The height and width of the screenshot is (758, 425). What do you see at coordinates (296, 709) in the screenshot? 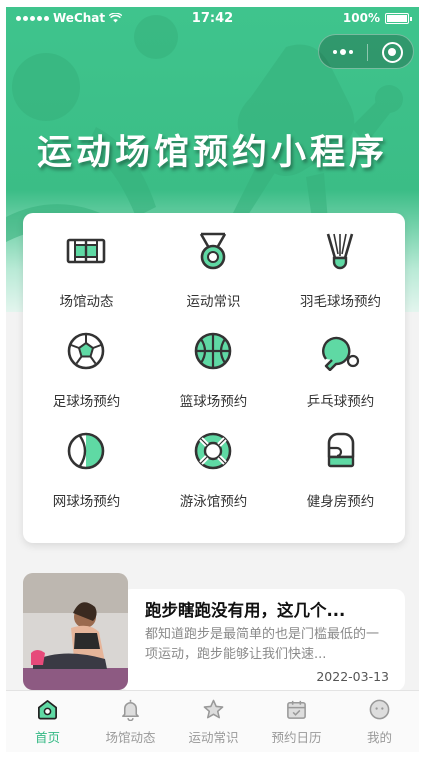
I see `calendar-icon` at bounding box center [296, 709].